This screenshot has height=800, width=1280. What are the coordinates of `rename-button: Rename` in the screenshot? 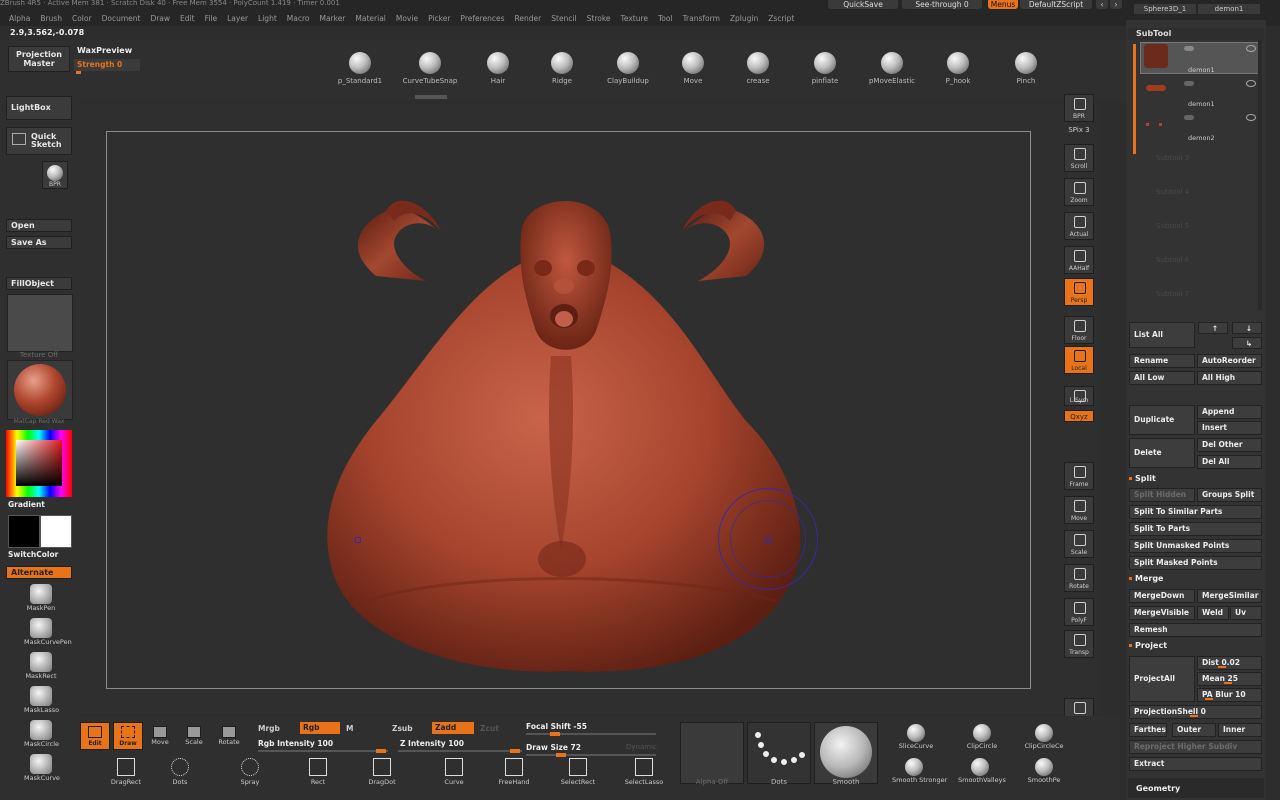 It's located at (1162, 361).